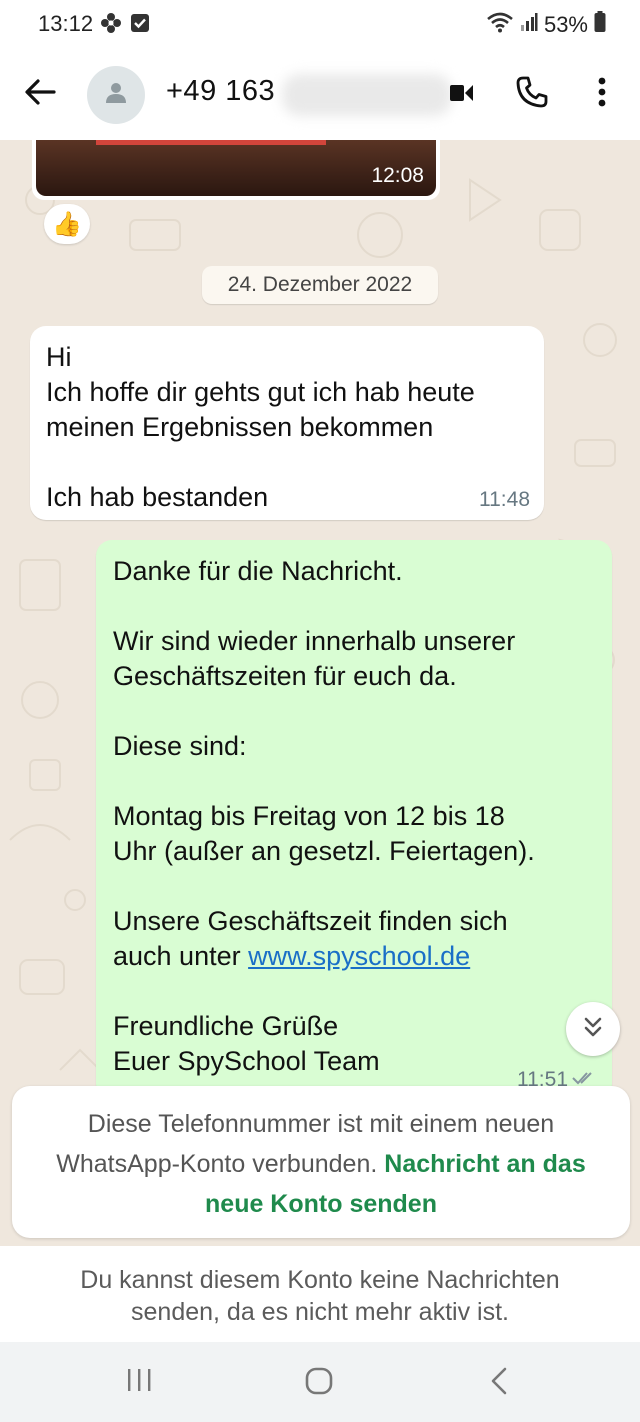 The height and width of the screenshot is (1422, 640). I want to click on message-line: Unsere Geschäftszeit finden sich, so click(310, 921).